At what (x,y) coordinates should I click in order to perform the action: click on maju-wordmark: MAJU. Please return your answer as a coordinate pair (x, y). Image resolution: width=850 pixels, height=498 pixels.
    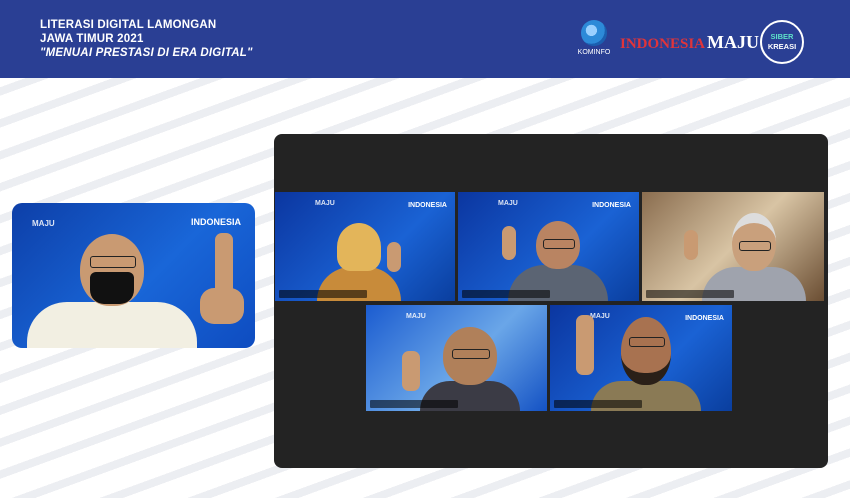
    Looking at the image, I should click on (733, 42).